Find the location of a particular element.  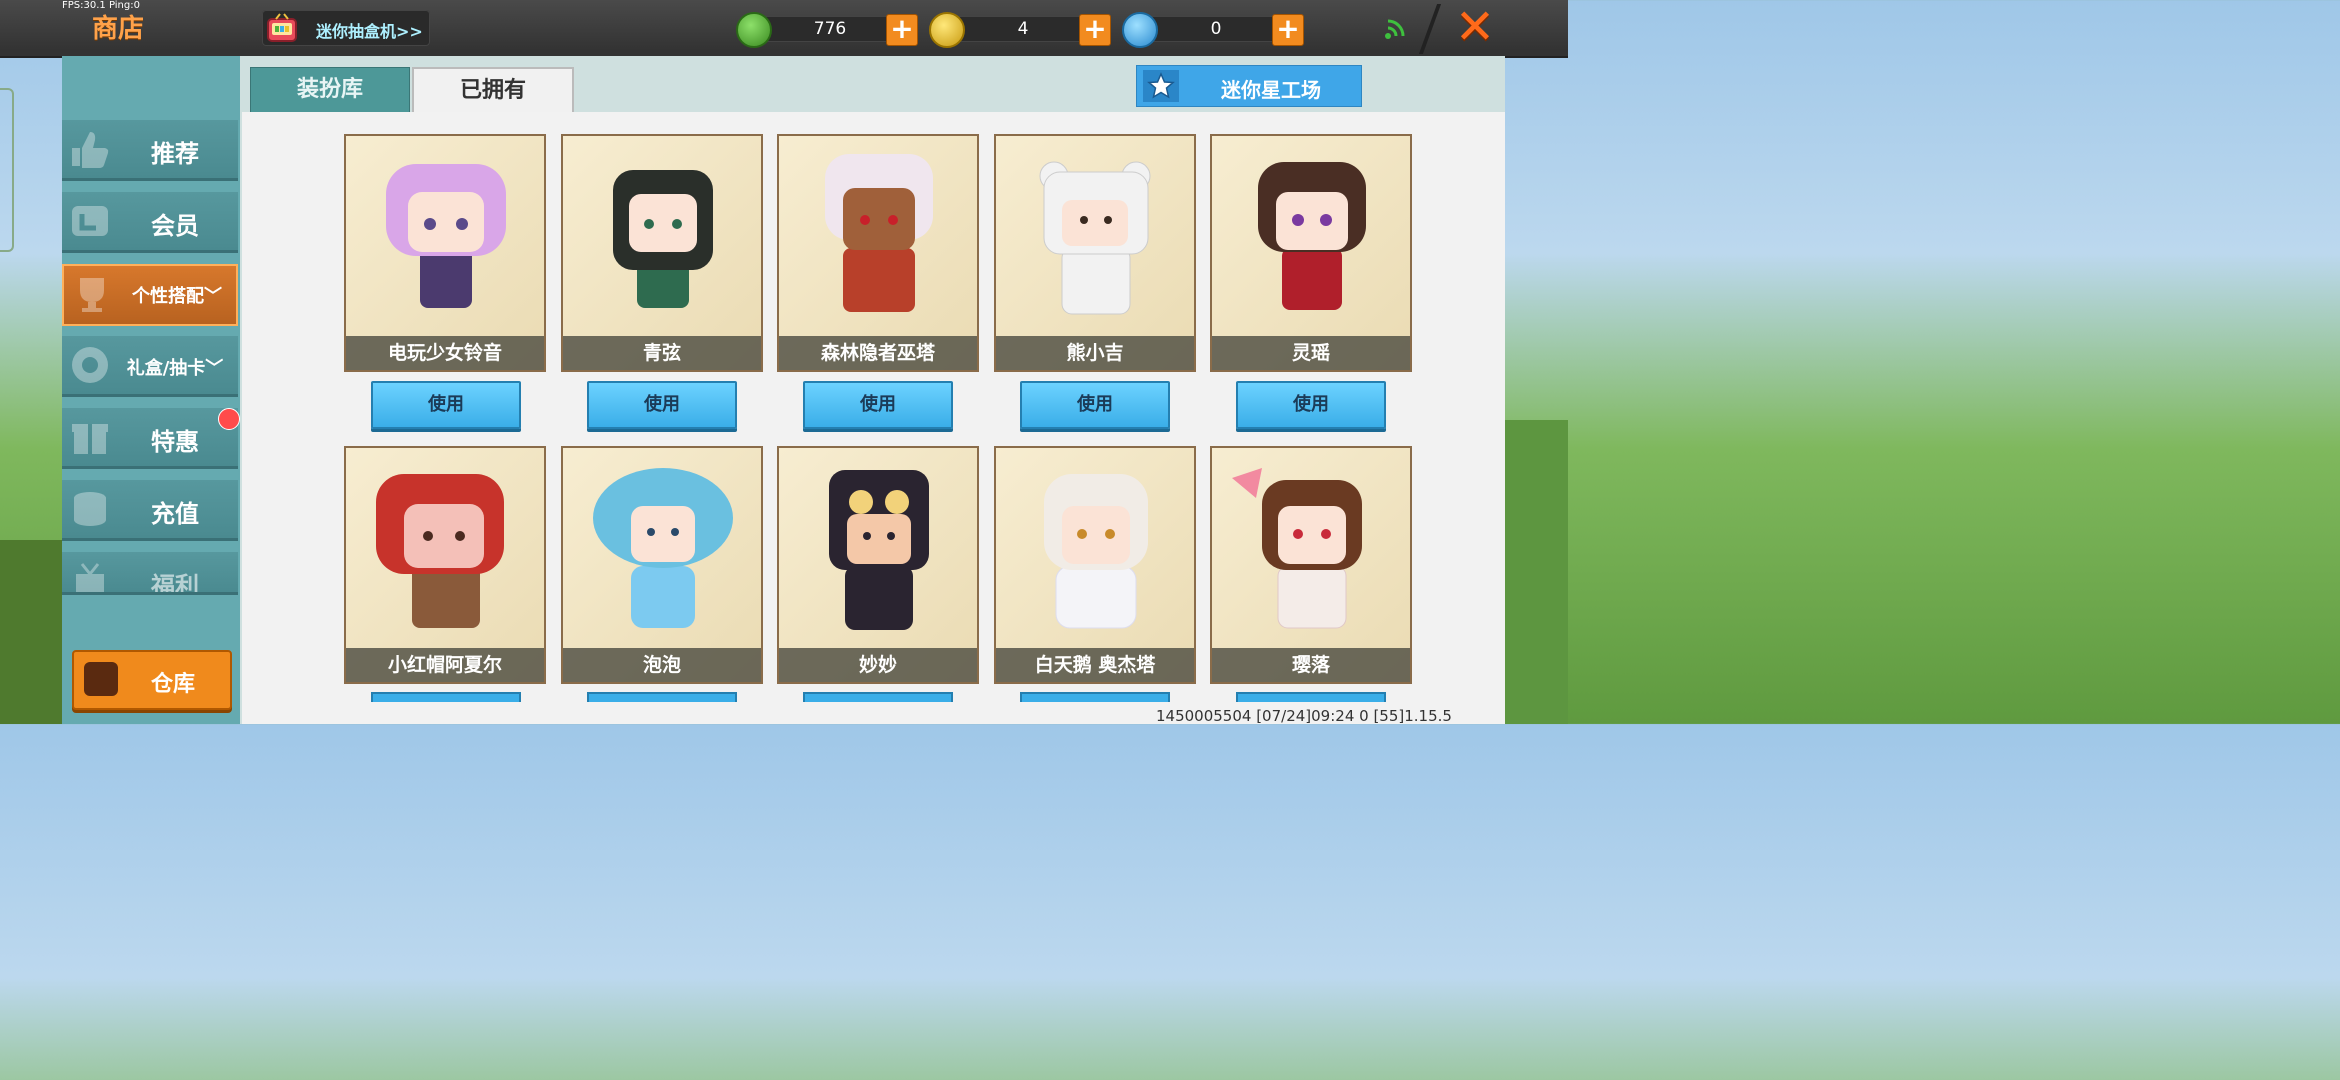

character-card-4: 熊小吉 is located at coordinates (1095, 253).